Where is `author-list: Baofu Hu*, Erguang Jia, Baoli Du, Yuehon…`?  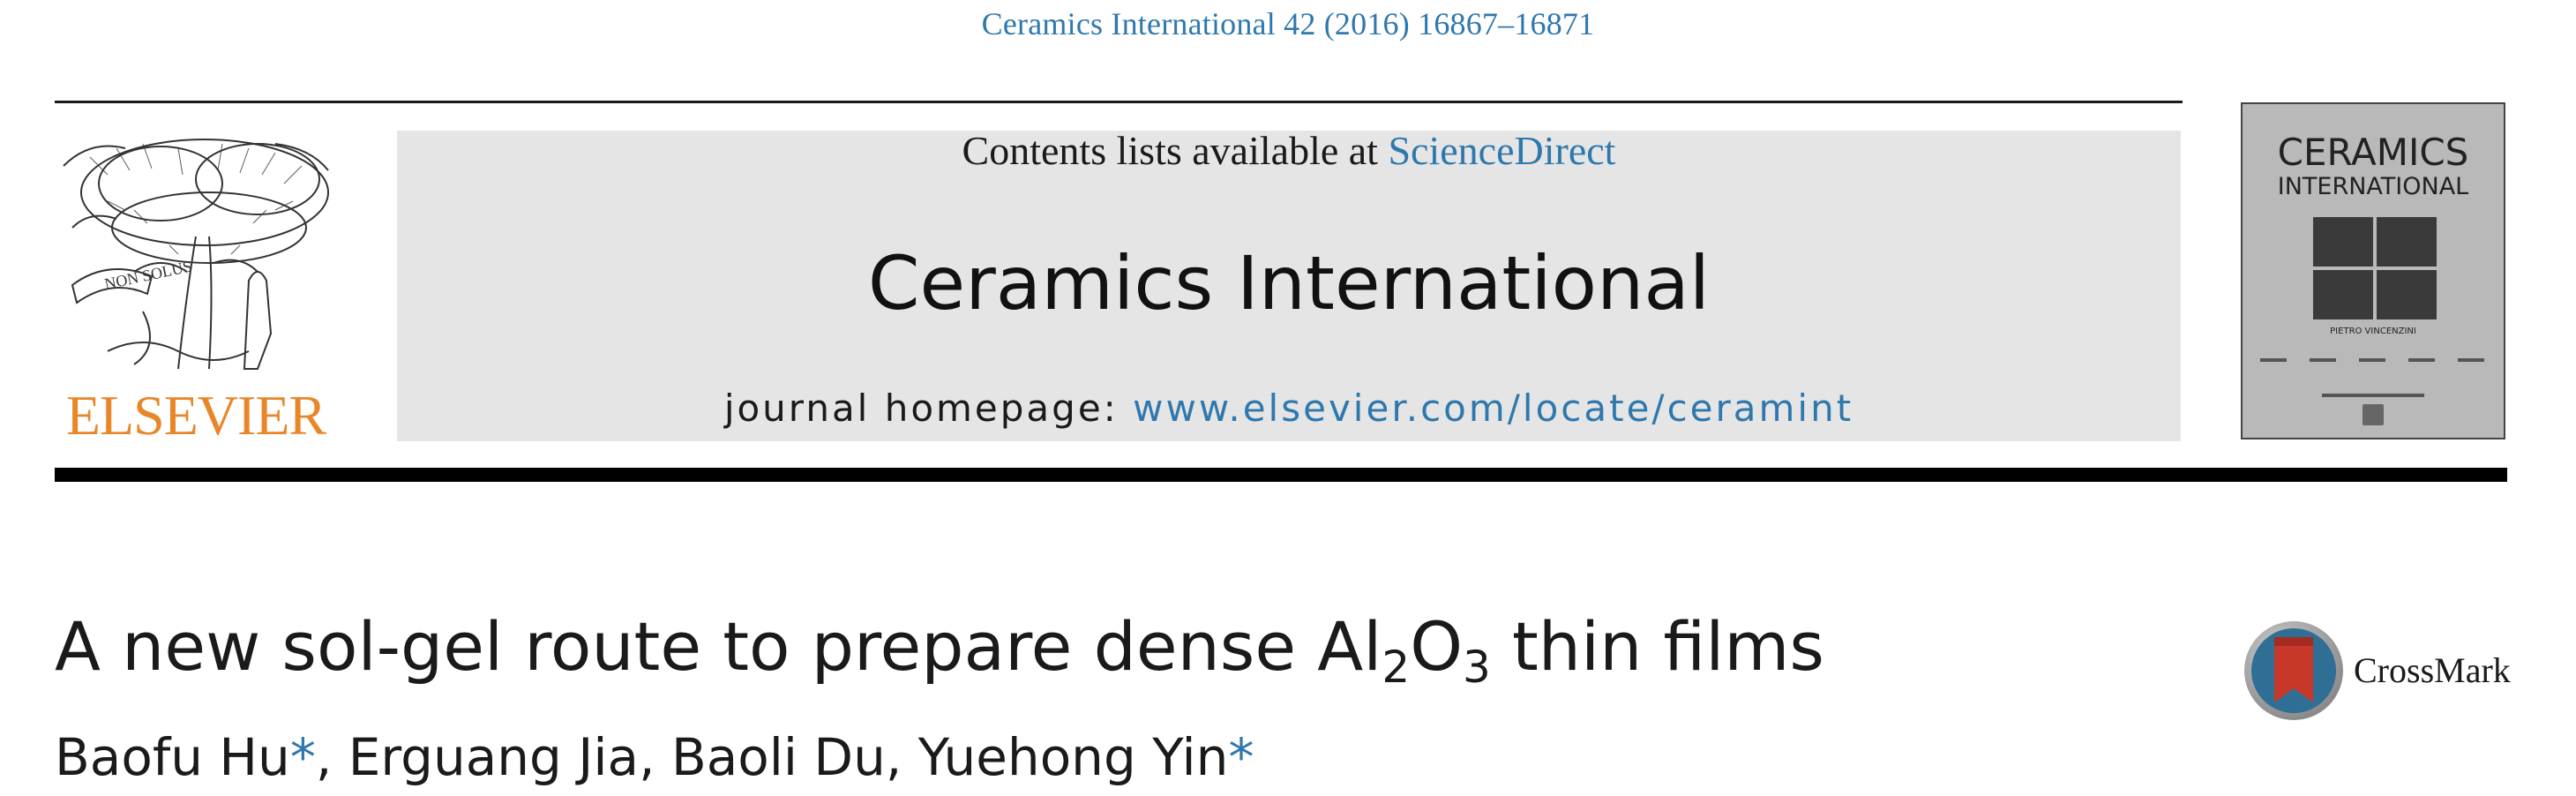
author-list: Baofu Hu*, Erguang Jia, Baoli Du, Yuehon… is located at coordinates (654, 757).